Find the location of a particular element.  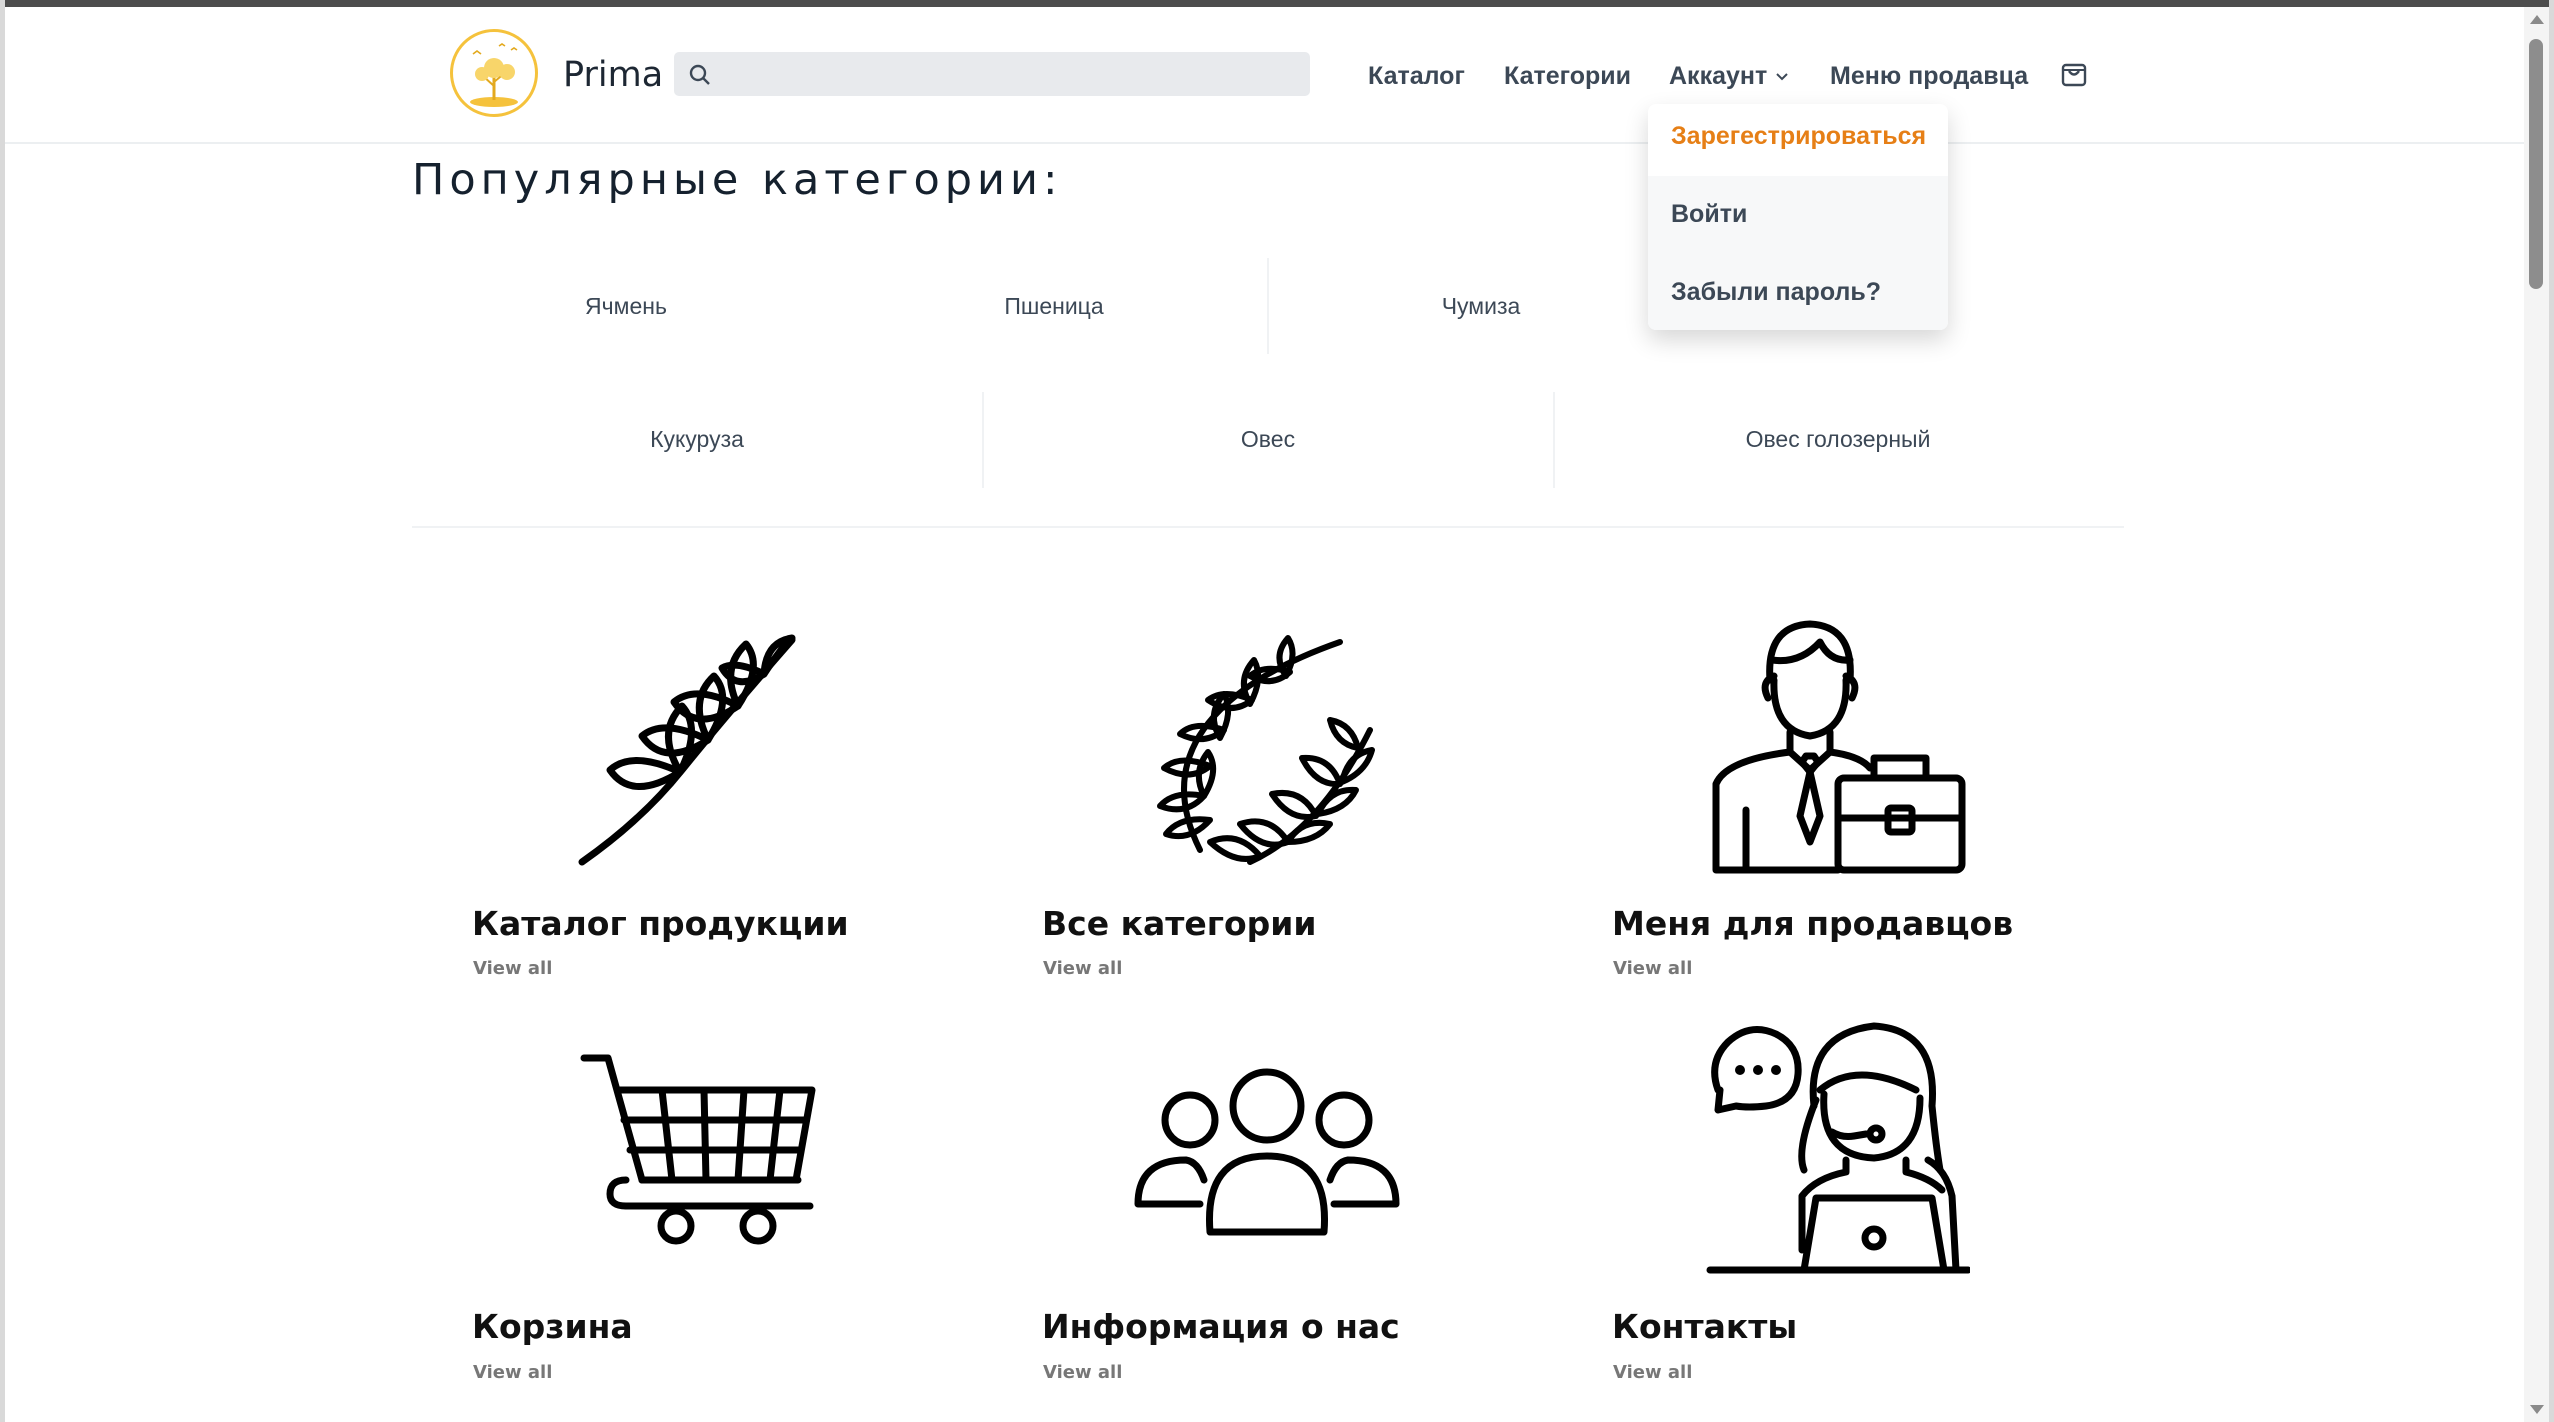

category-link: Овес is located at coordinates (1268, 439).